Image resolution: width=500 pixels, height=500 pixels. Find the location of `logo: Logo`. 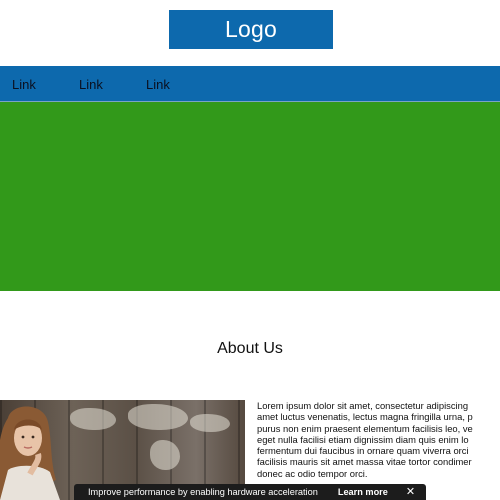

logo: Logo is located at coordinates (251, 29).